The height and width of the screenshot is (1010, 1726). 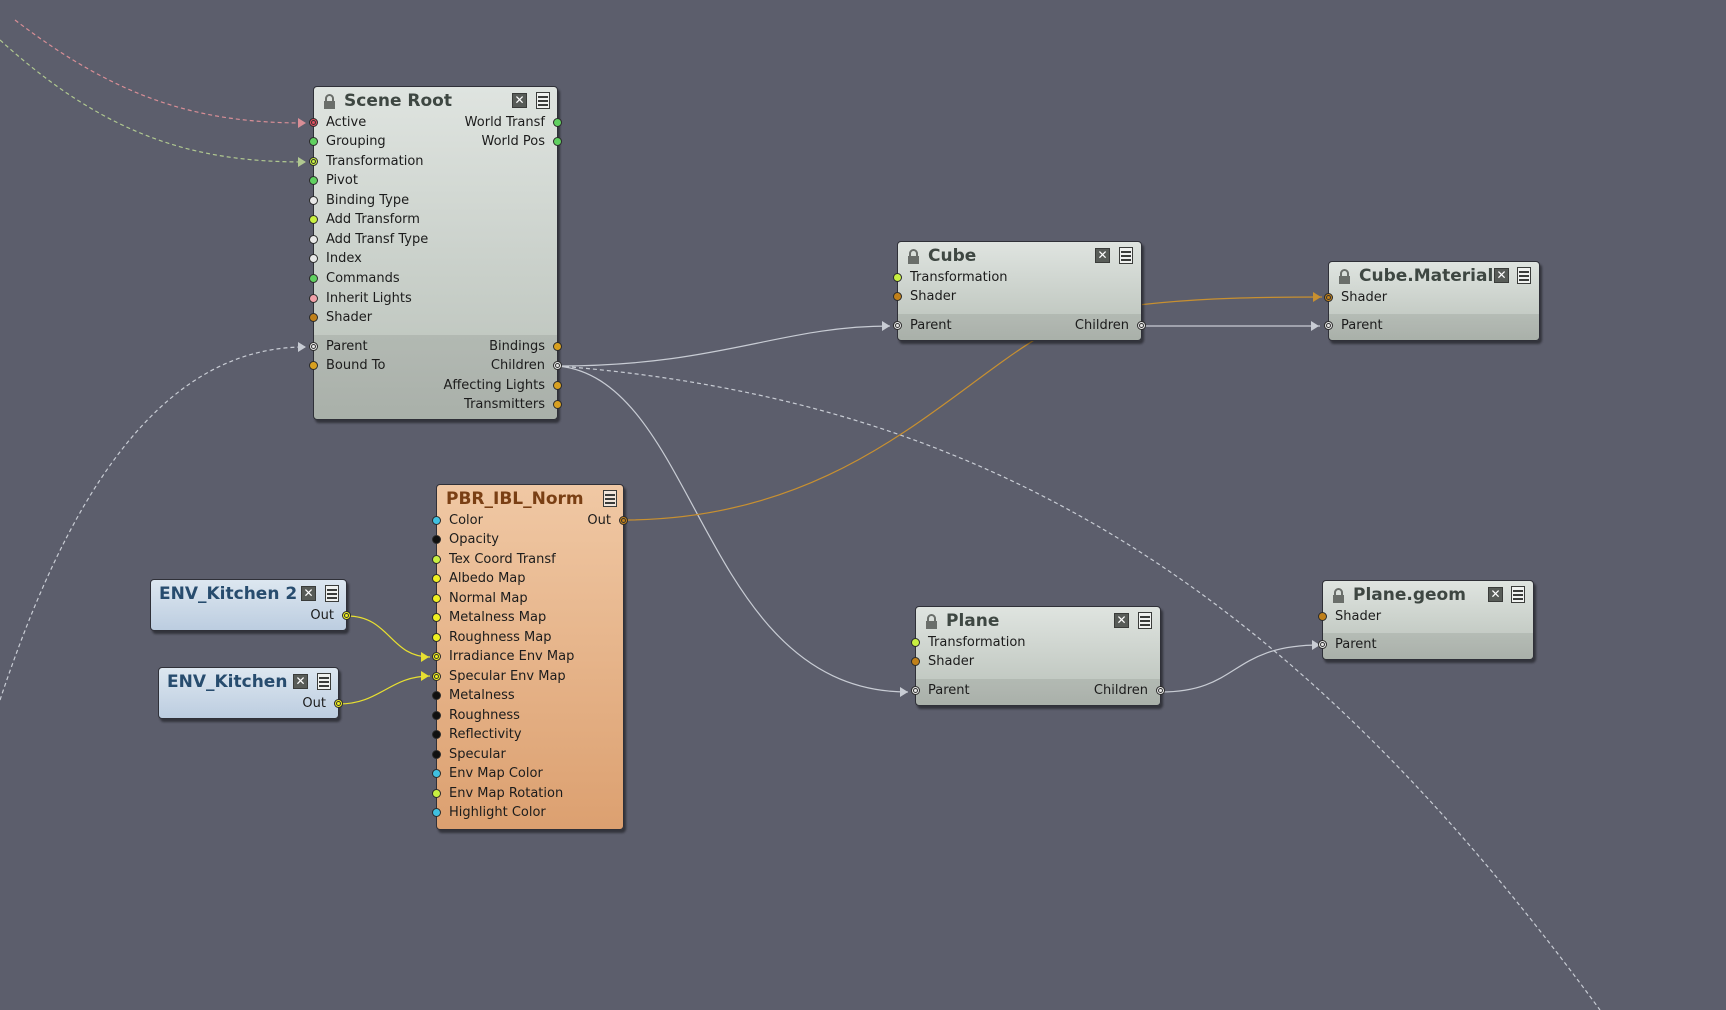 I want to click on node-header: Plane ✕, so click(x=1038, y=621).